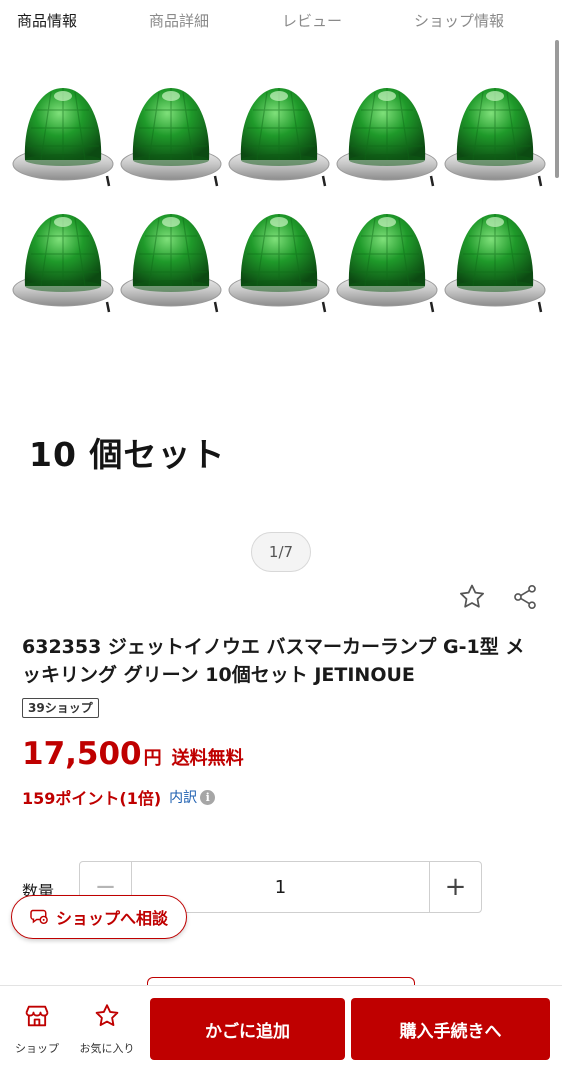 The width and height of the screenshot is (562, 1080). What do you see at coordinates (82, 754) in the screenshot?
I see `price: 17,500` at bounding box center [82, 754].